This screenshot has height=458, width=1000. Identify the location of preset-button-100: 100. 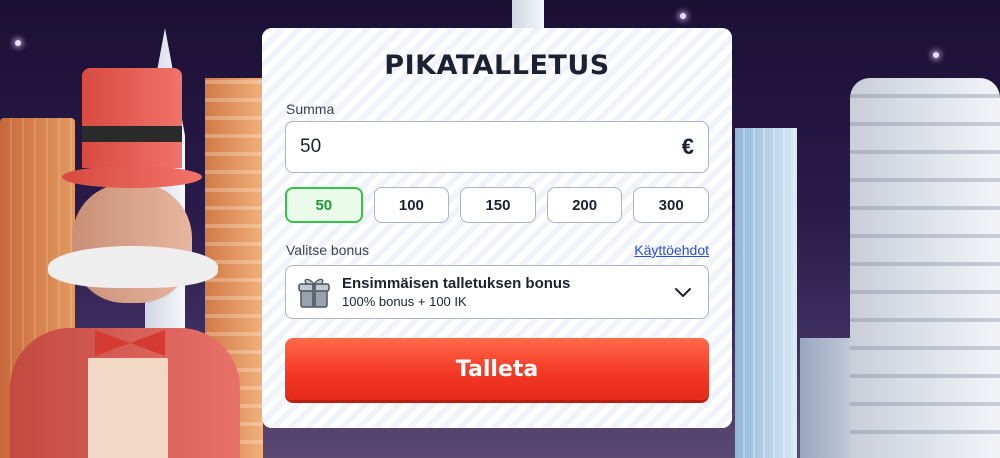
(411, 205).